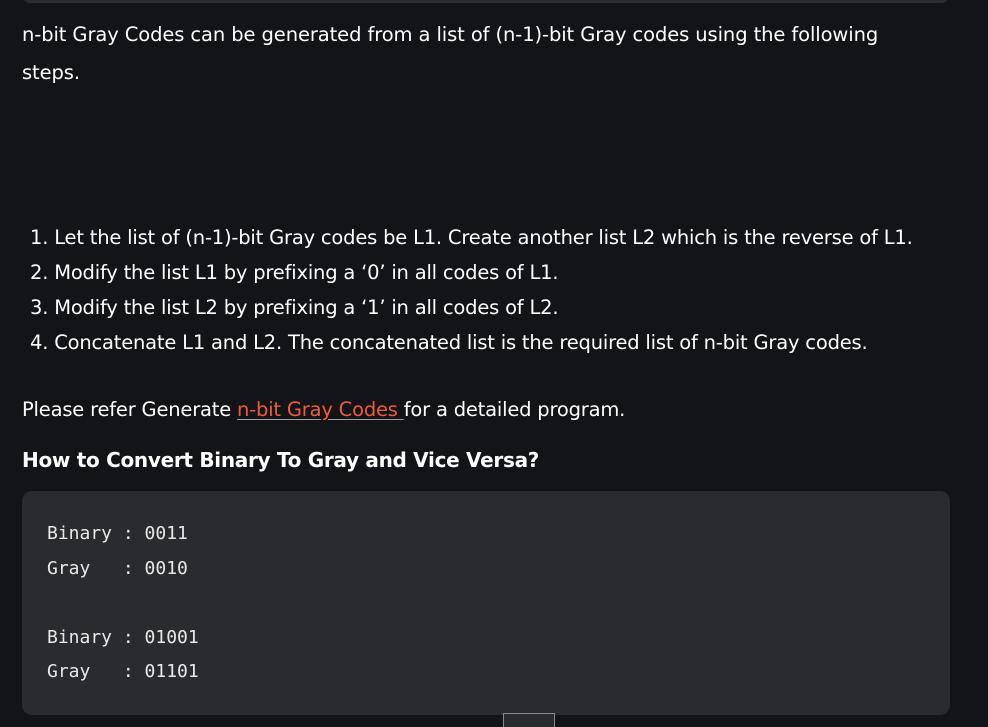  Describe the element at coordinates (123, 672) in the screenshot. I see `code-line: Gray : 01101` at that location.